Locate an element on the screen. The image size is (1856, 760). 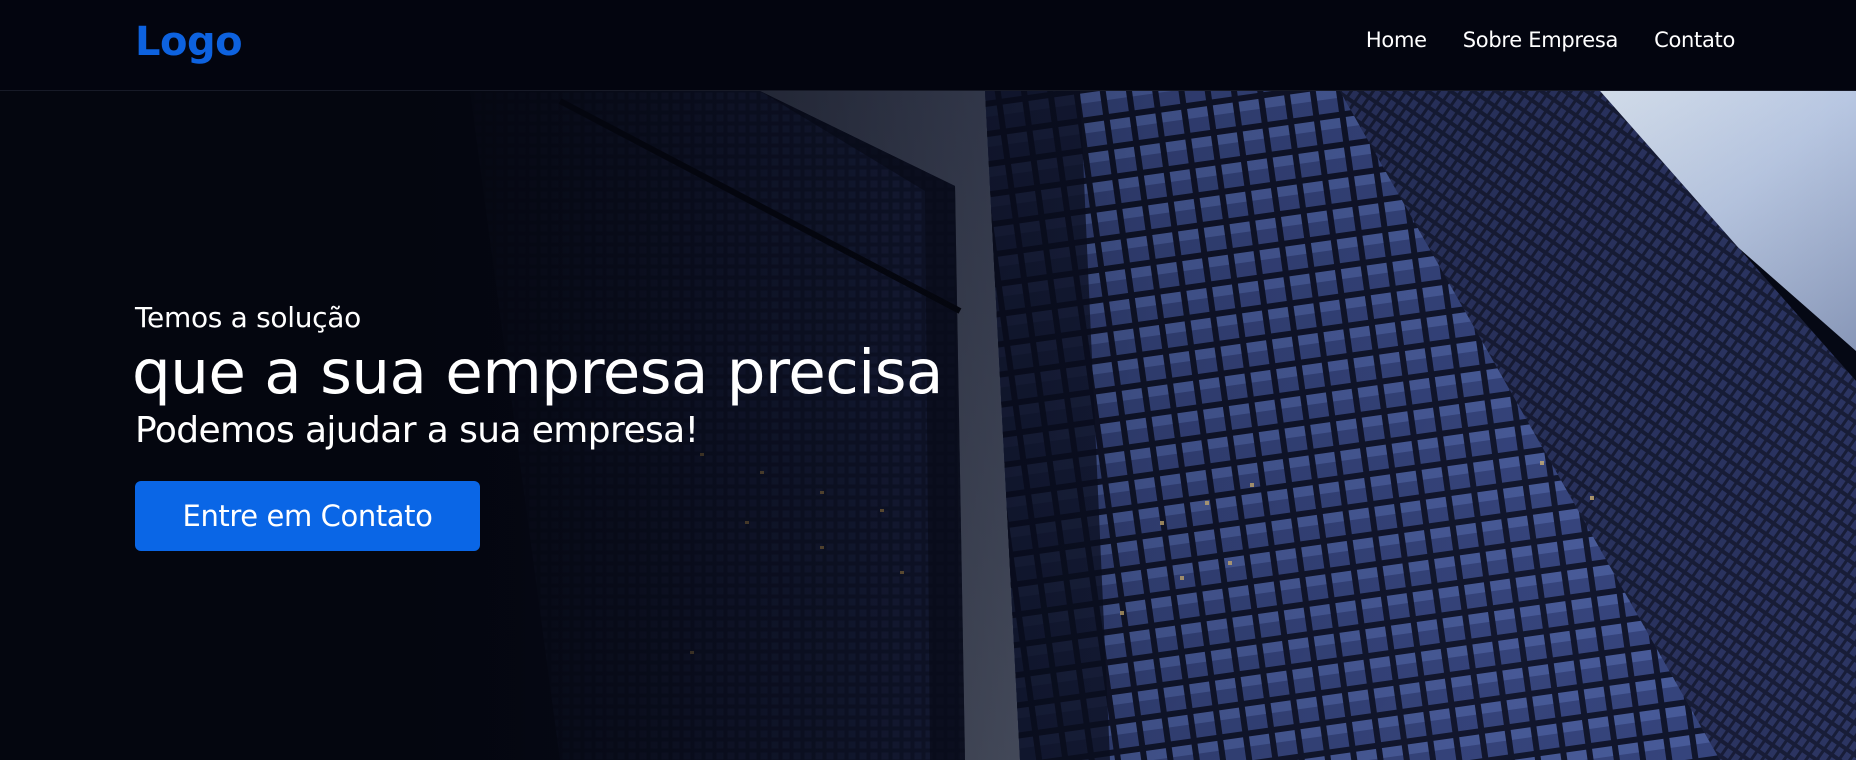
site-header: Logo Home Sobre Empresa Contato is located at coordinates (928, 45).